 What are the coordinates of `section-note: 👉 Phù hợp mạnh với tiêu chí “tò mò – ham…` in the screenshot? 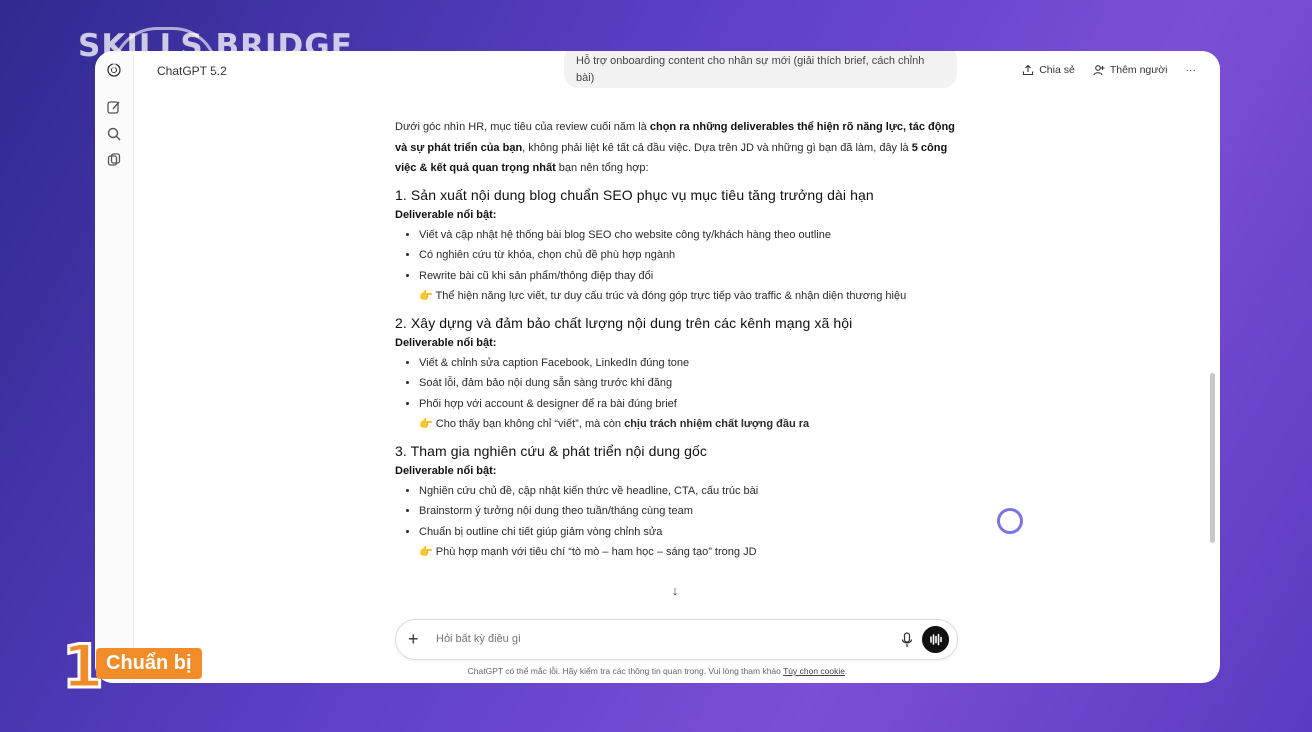 It's located at (675, 552).